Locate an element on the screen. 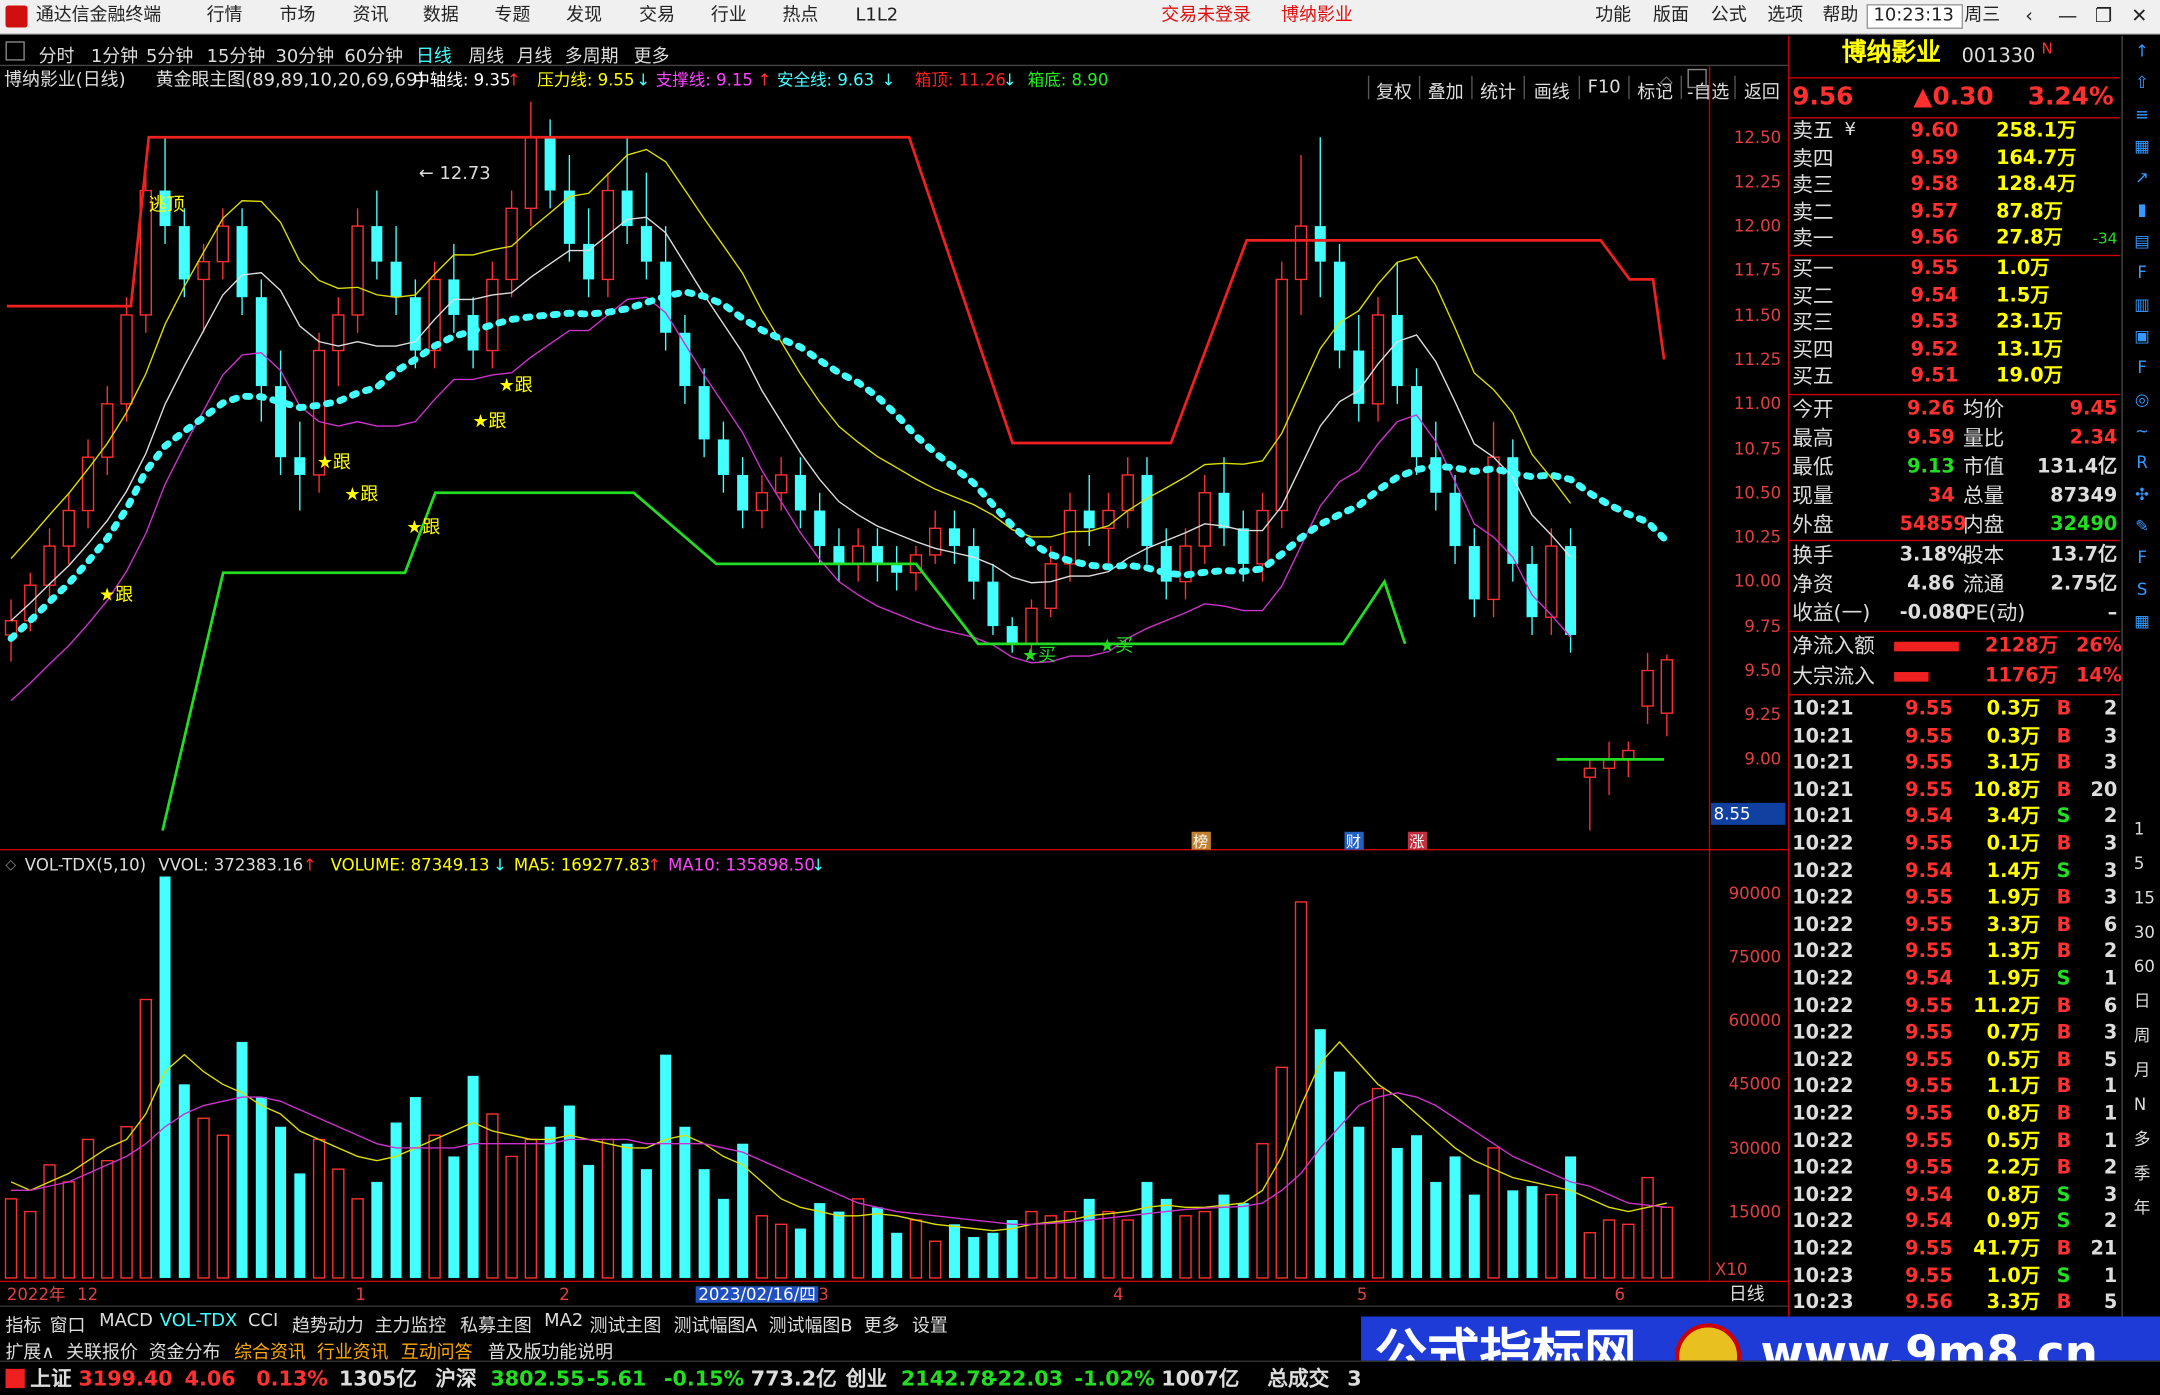 This screenshot has width=2160, height=1395. bid-price: 9.52 is located at coordinates (1935, 349).